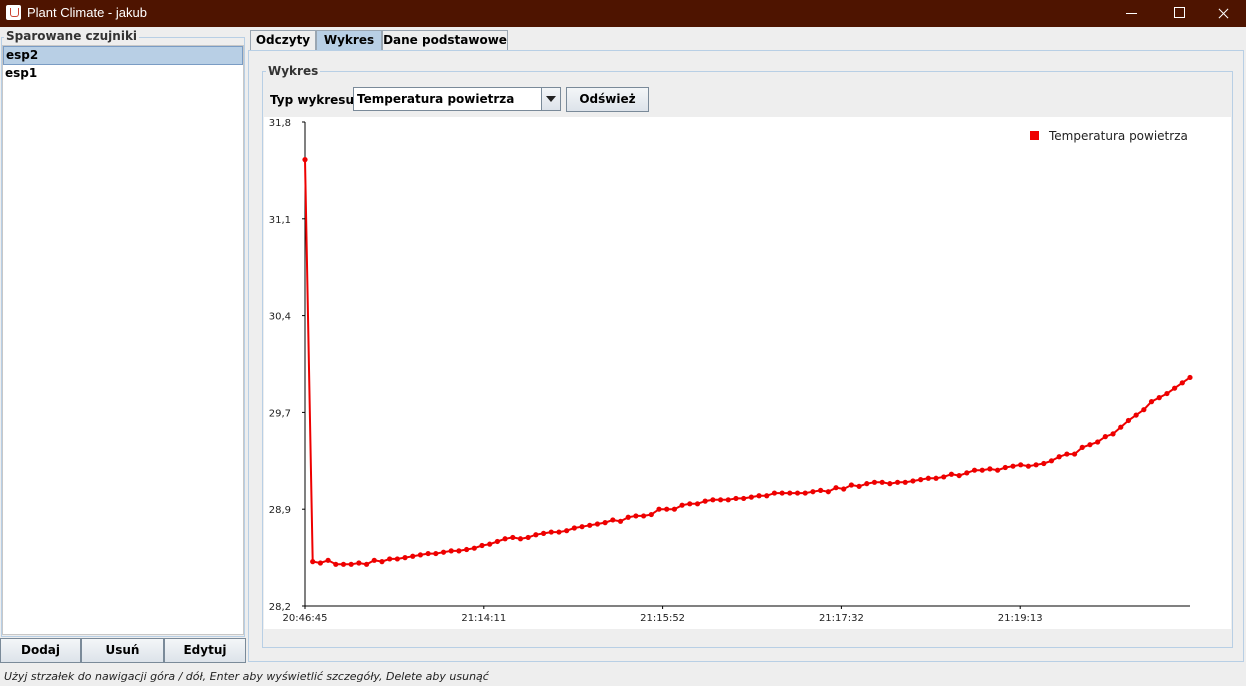 The height and width of the screenshot is (686, 1246). What do you see at coordinates (293, 71) in the screenshot?
I see `chart-group-title: Wykres` at bounding box center [293, 71].